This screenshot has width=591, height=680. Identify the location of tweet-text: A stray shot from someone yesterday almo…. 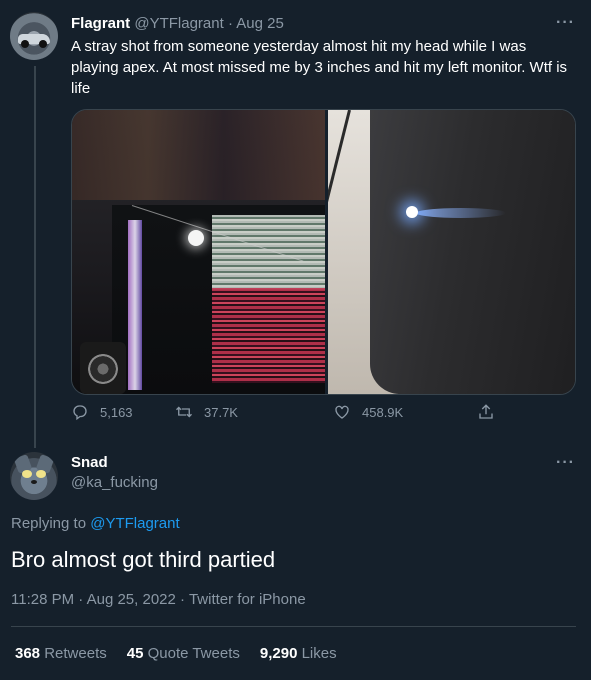
(319, 67).